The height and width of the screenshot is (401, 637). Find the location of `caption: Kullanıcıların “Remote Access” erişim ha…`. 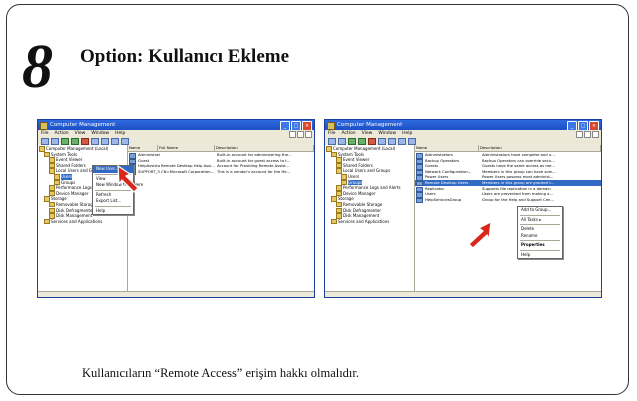

caption: Kullanıcıların “Remote Access” erişim ha… is located at coordinates (221, 373).